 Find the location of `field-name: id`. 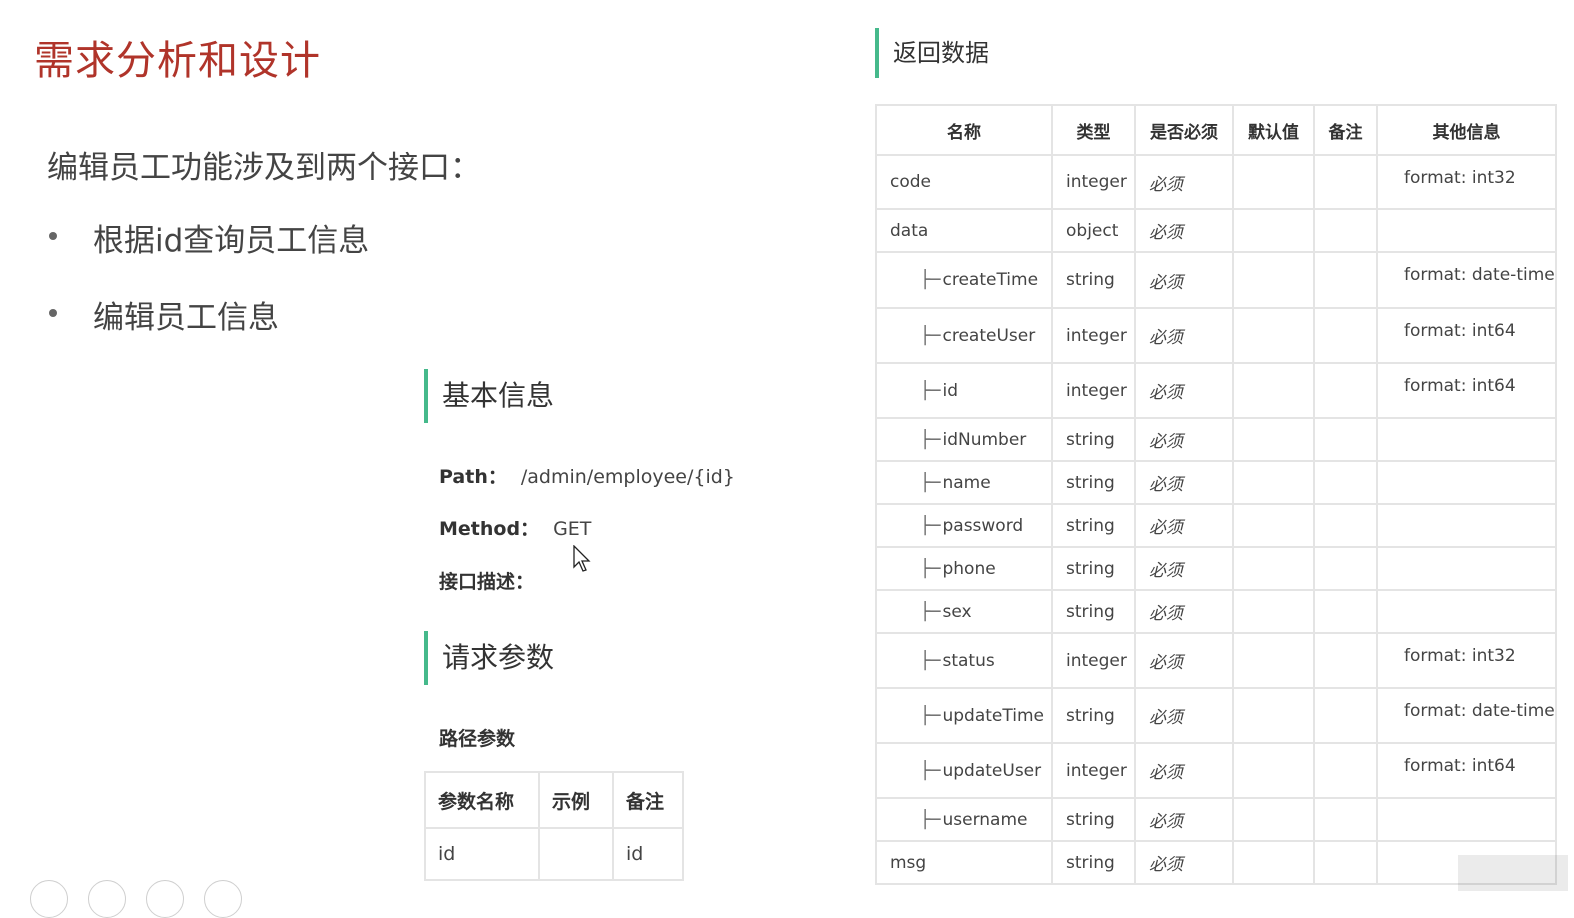

field-name: id is located at coordinates (950, 390).